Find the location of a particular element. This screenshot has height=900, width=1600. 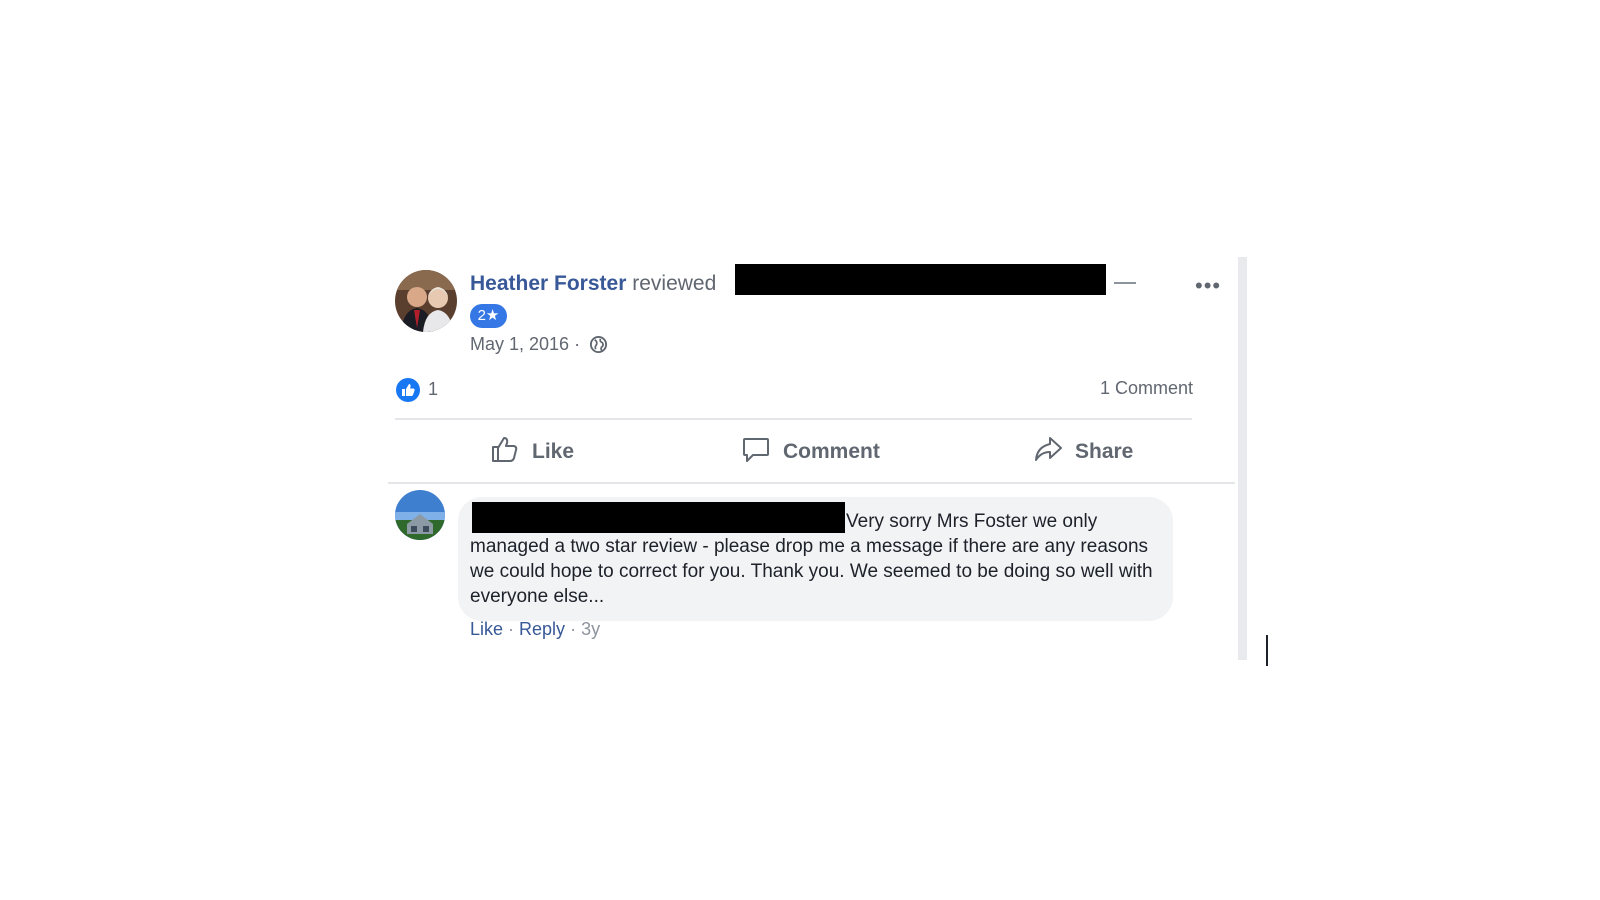

author-avatar is located at coordinates (426, 301).